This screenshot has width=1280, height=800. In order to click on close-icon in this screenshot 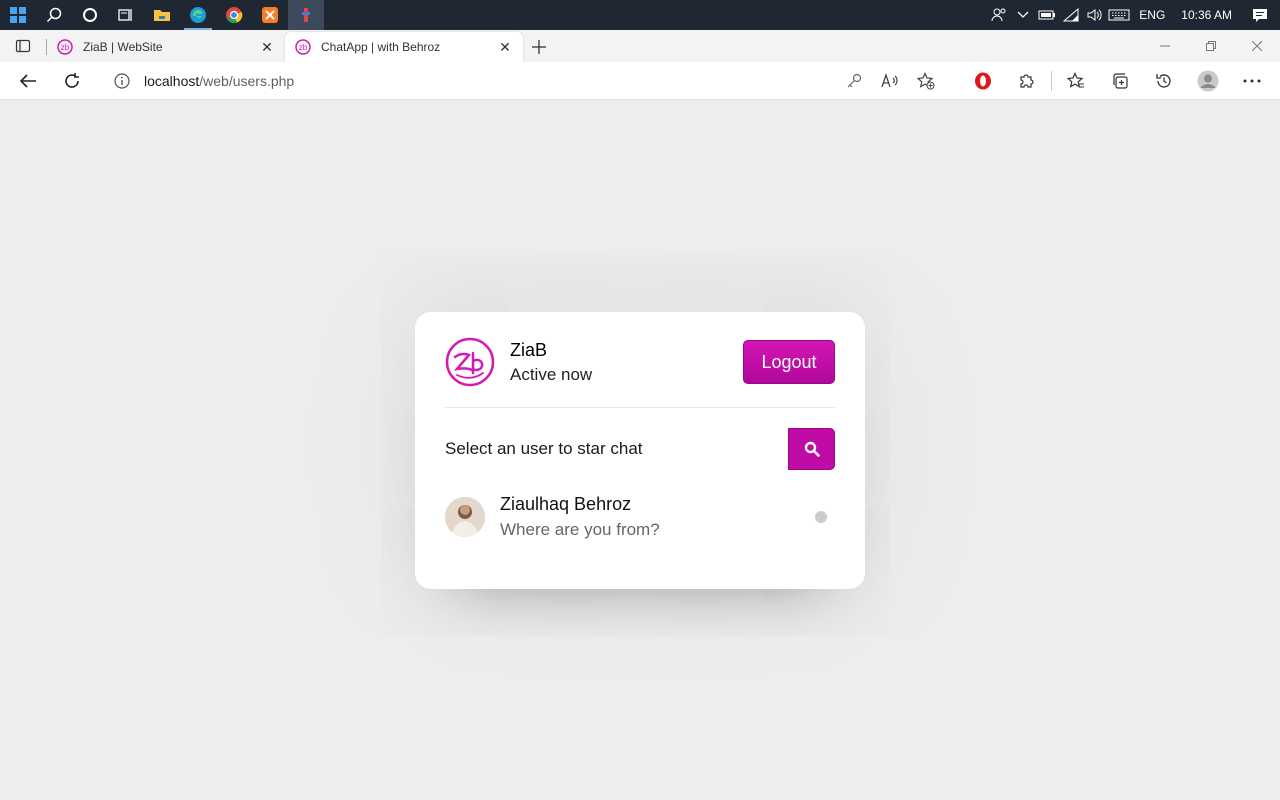, I will do `click(1257, 46)`.